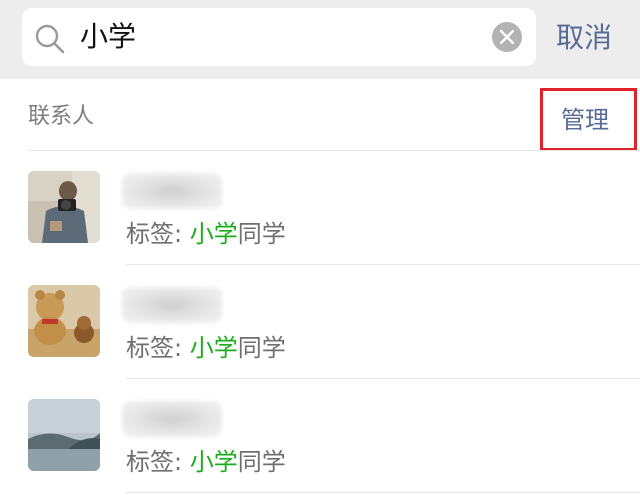 The height and width of the screenshot is (495, 640). I want to click on cancel-button: 取消, so click(584, 38).